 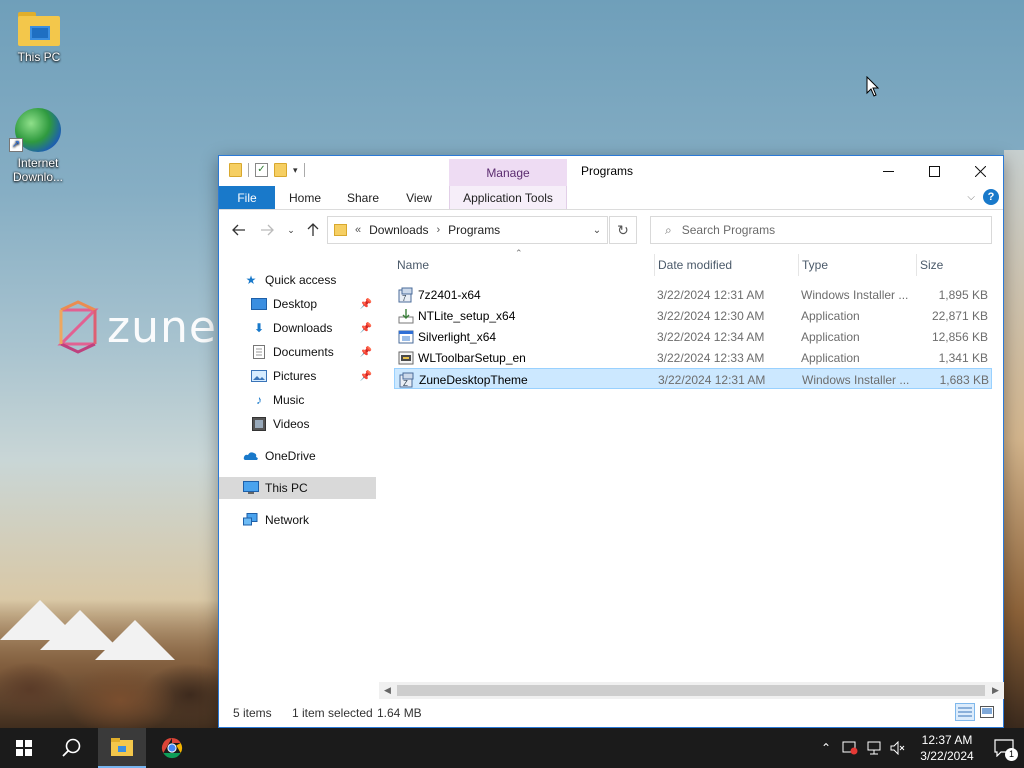 What do you see at coordinates (406, 316) in the screenshot?
I see `setup-icon` at bounding box center [406, 316].